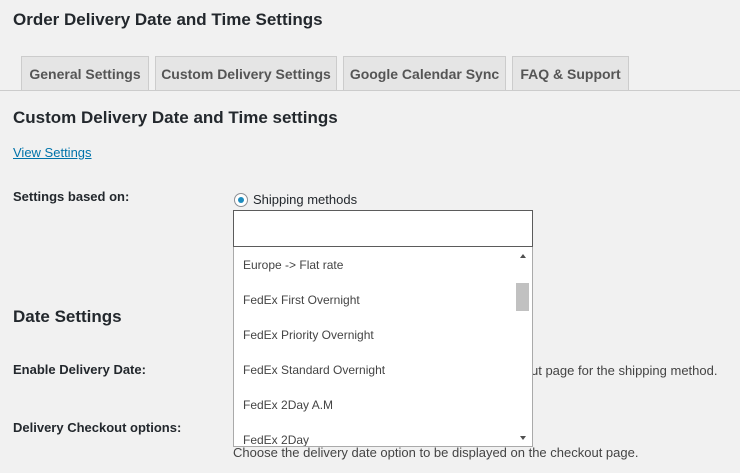  Describe the element at coordinates (383, 228) in the screenshot. I see `shipping-methods-search-input` at that location.